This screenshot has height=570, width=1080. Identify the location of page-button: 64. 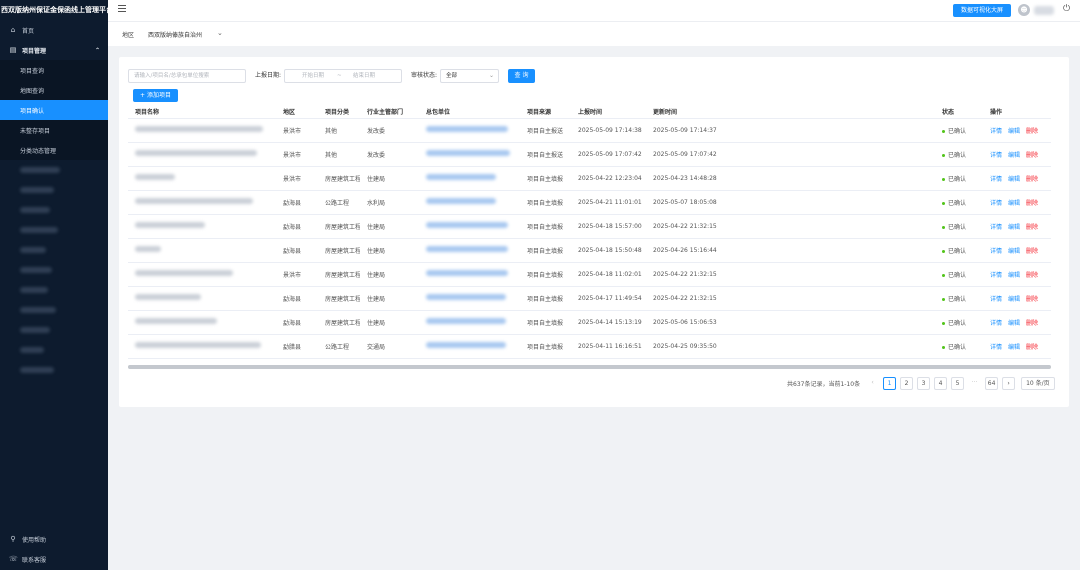
(992, 383).